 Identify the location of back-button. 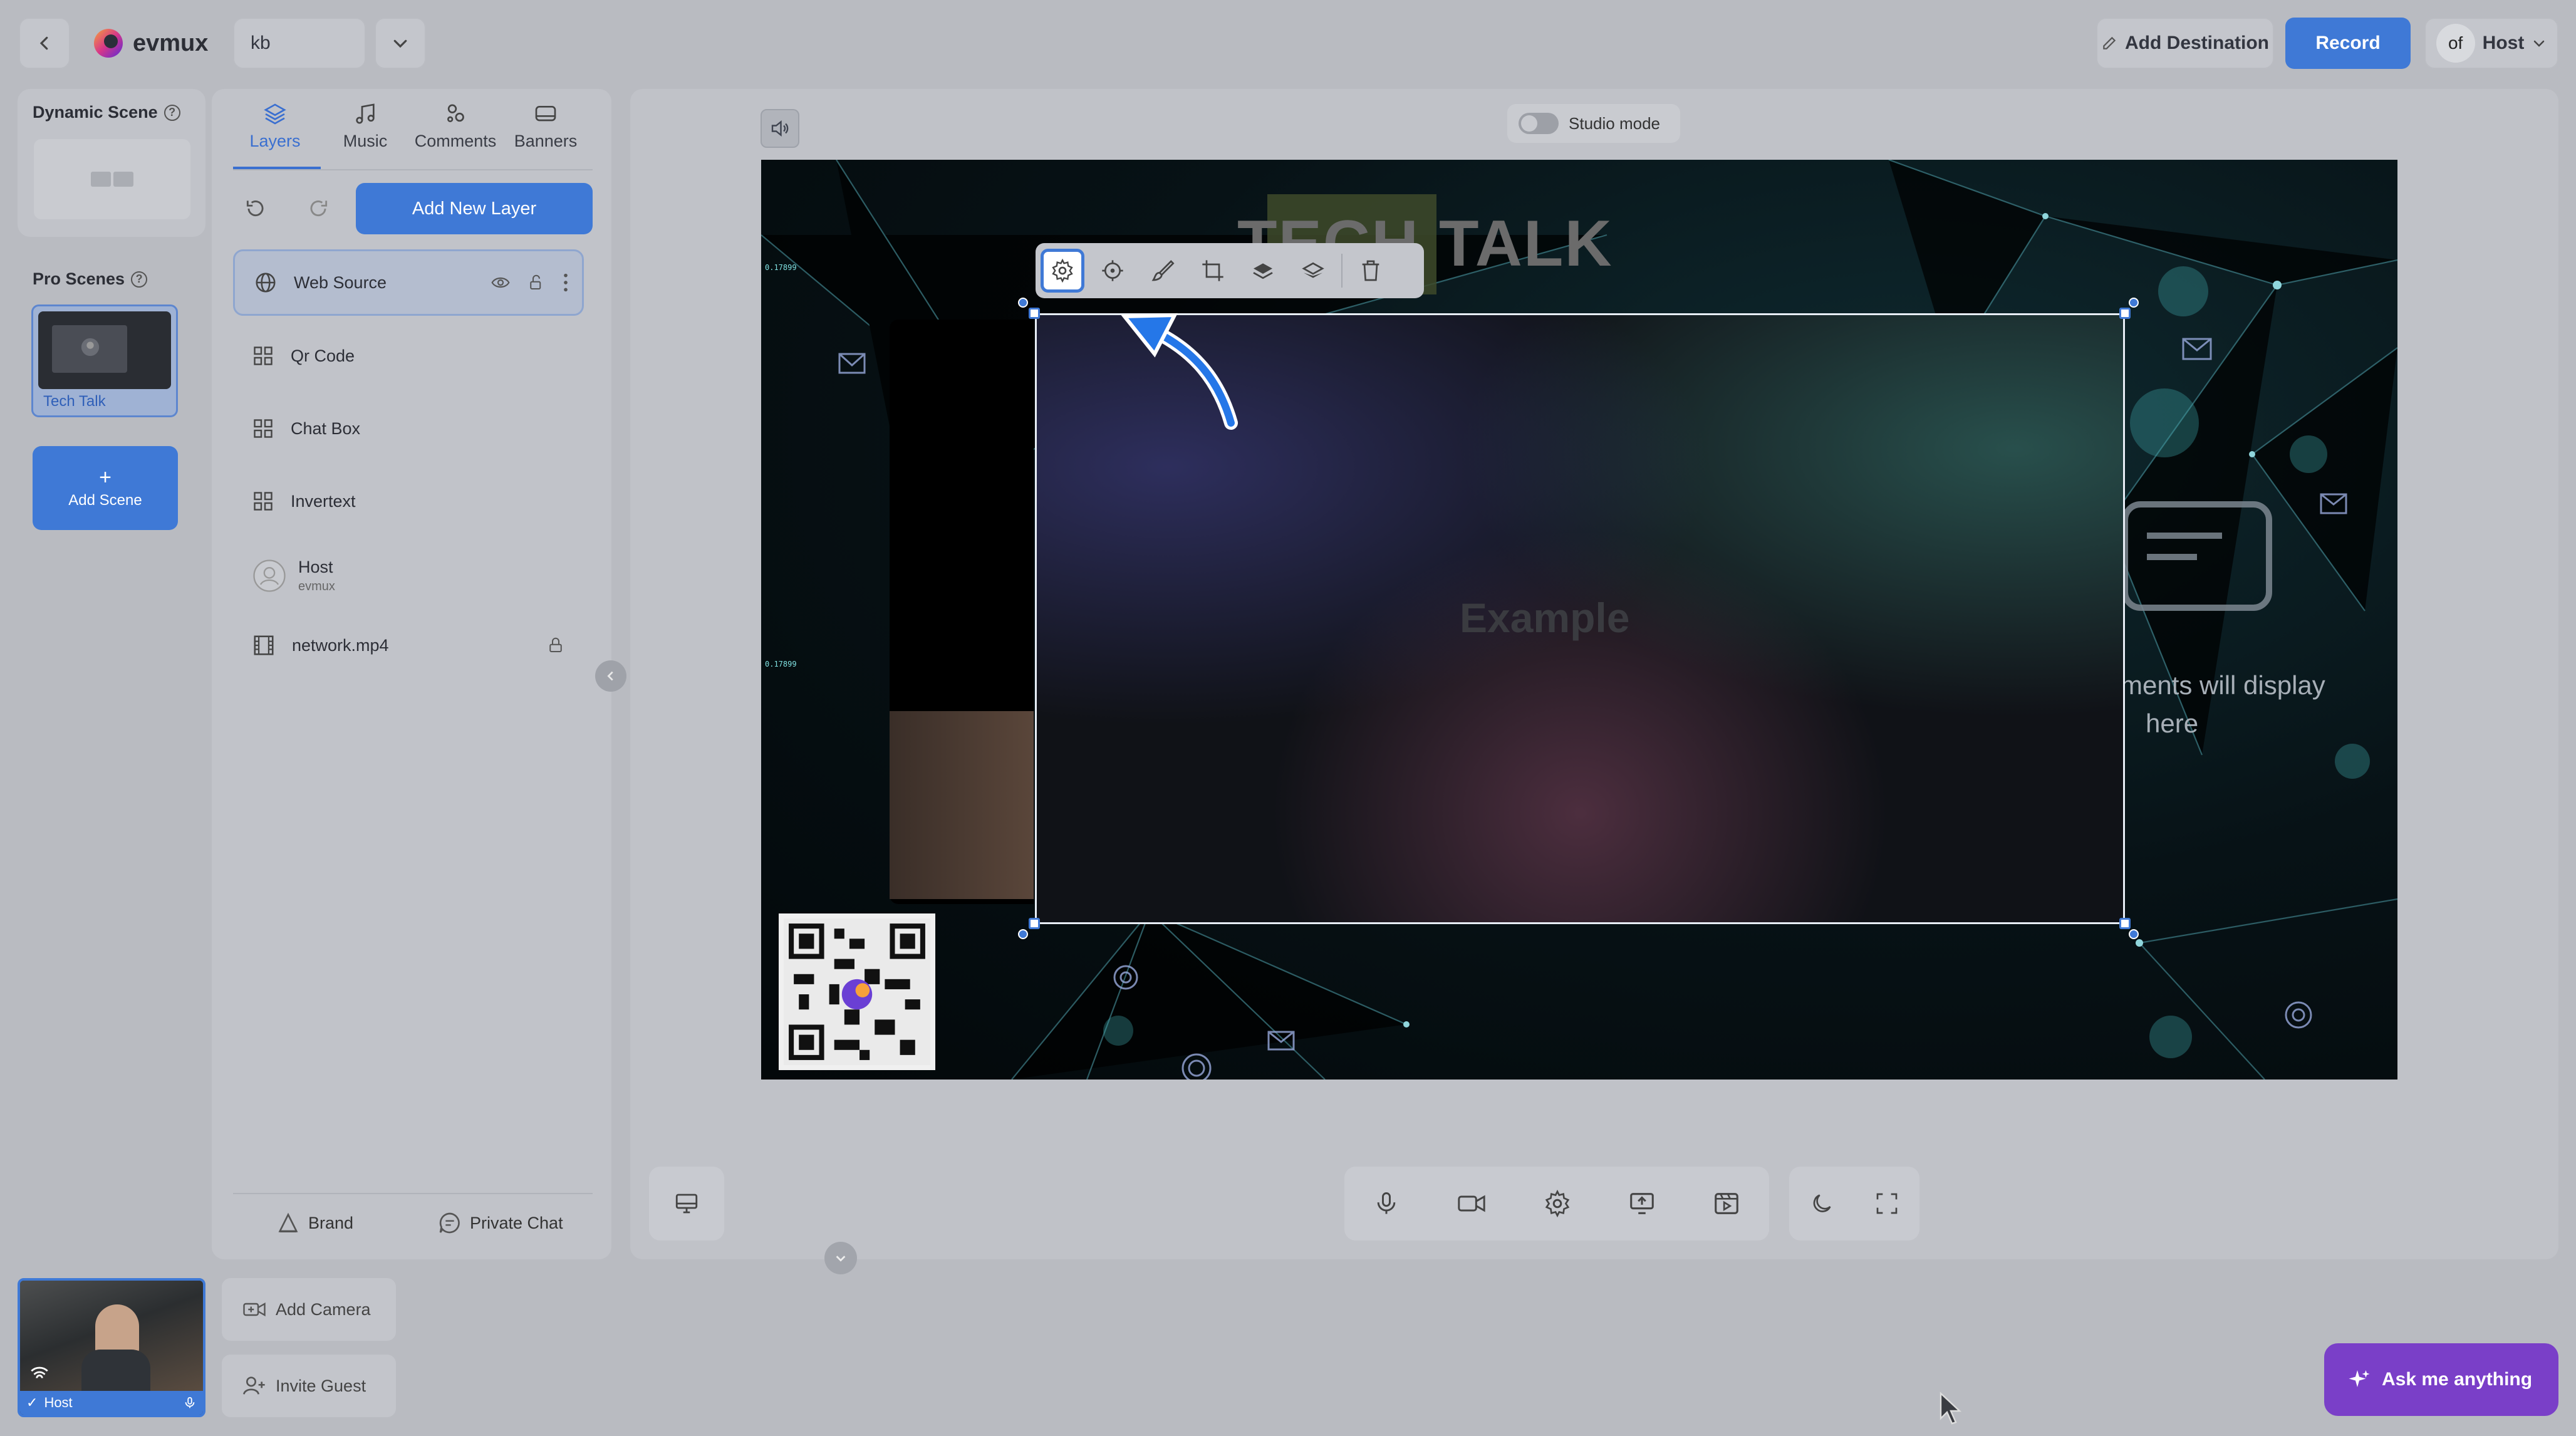
(44, 43).